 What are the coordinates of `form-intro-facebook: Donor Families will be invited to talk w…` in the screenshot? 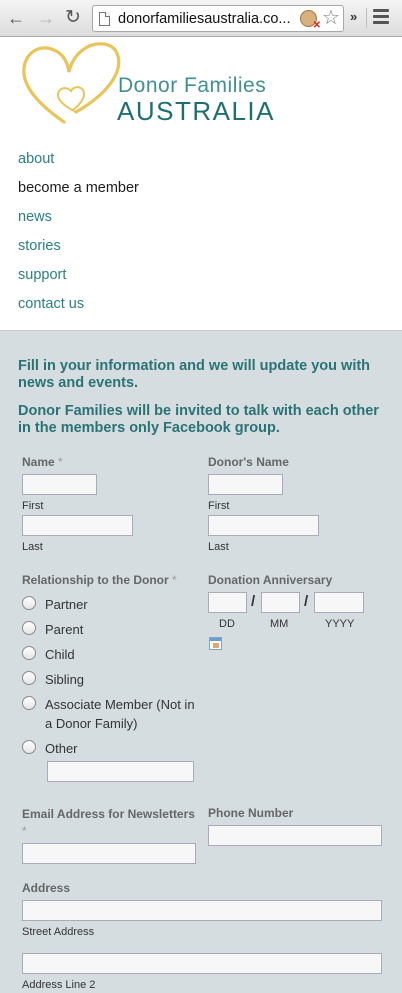 It's located at (198, 419).